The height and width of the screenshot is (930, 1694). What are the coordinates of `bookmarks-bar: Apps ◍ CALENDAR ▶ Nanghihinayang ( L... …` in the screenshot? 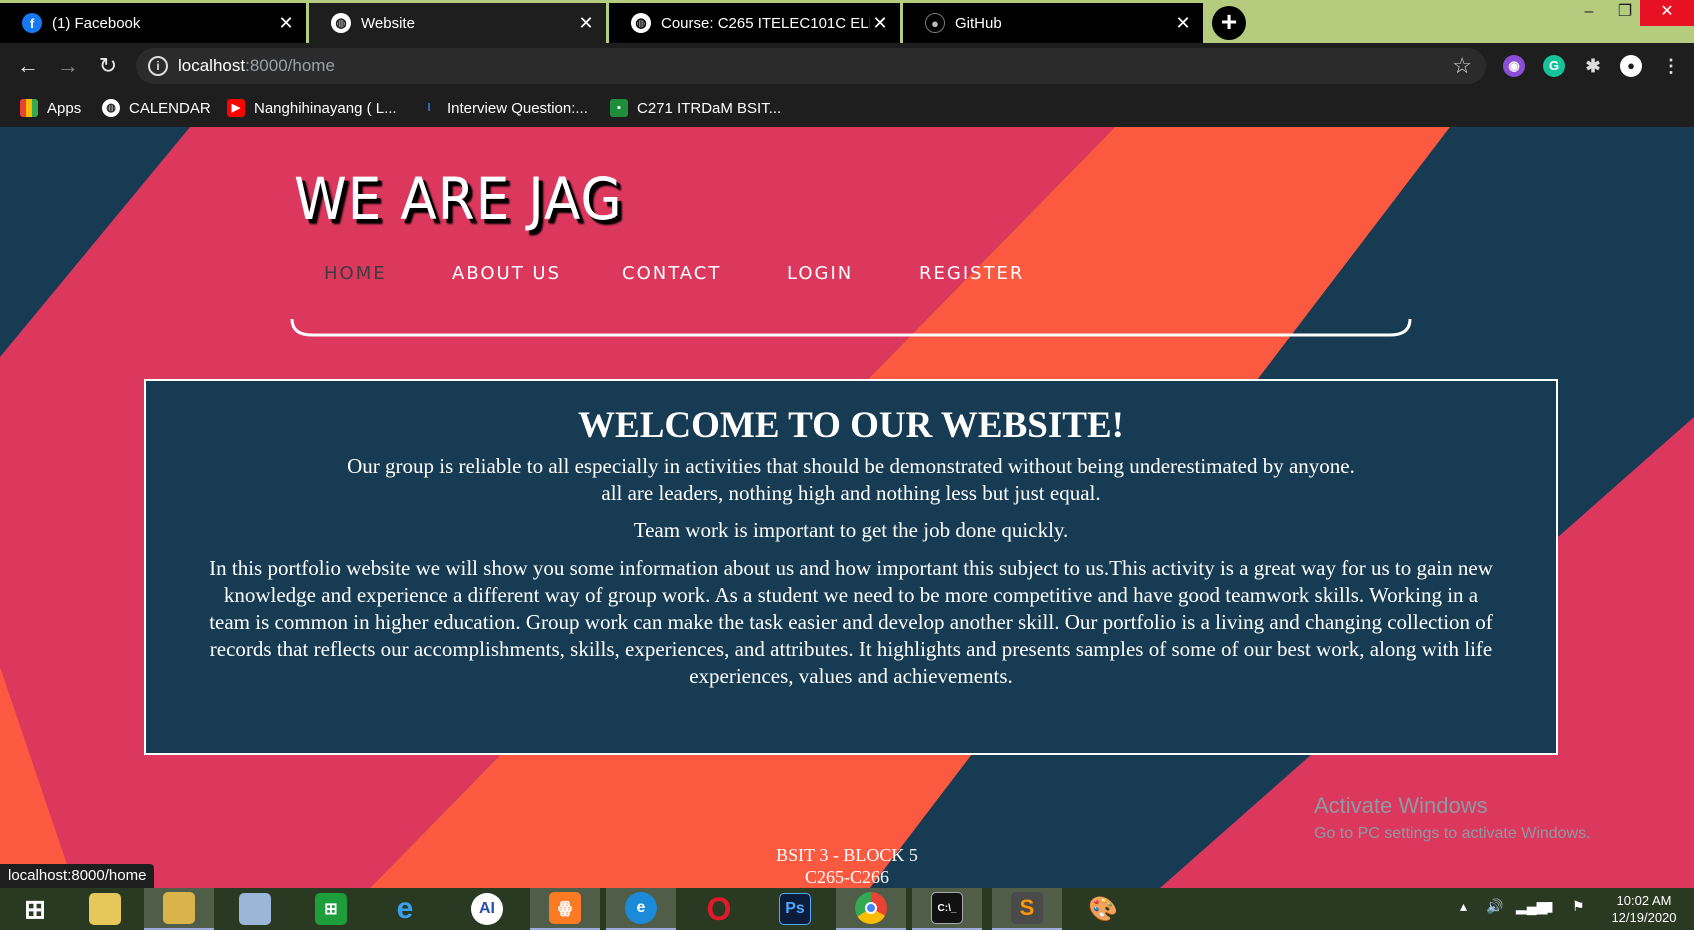 It's located at (847, 108).